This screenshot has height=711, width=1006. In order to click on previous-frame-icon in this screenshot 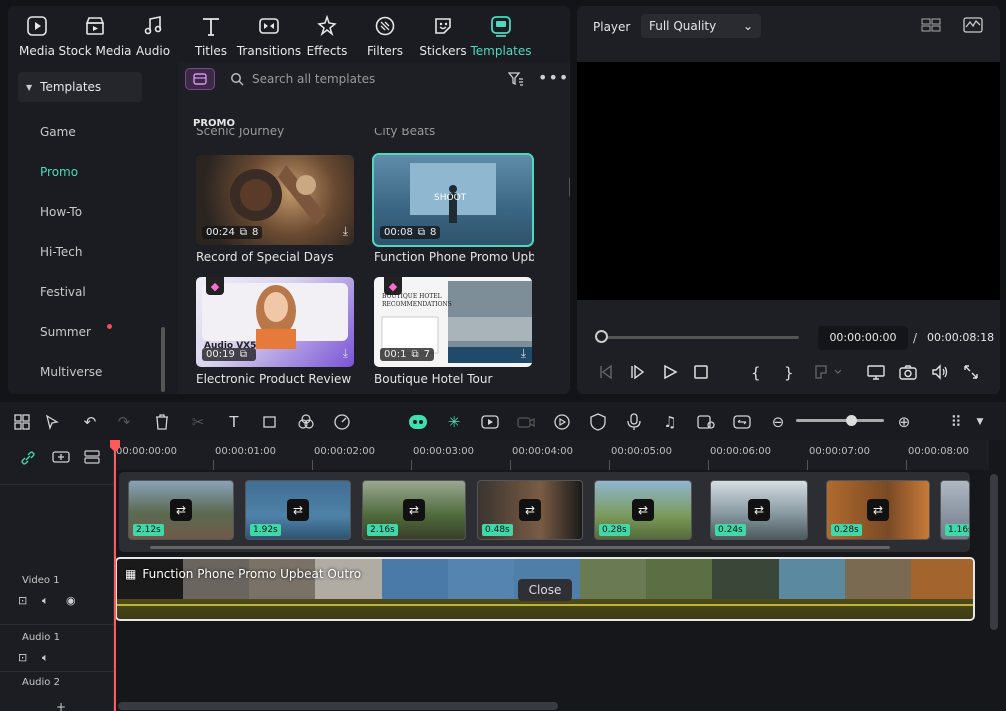, I will do `click(605, 374)`.